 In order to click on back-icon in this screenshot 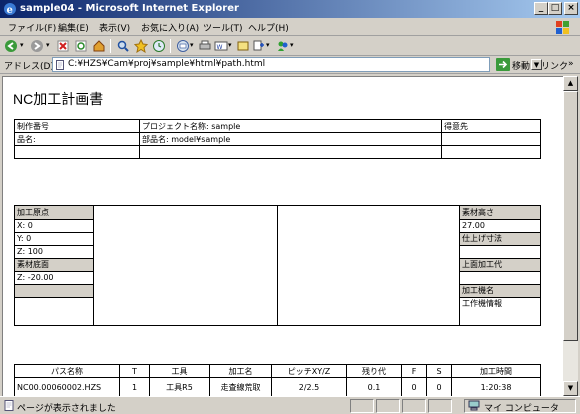, I will do `click(11, 46)`.